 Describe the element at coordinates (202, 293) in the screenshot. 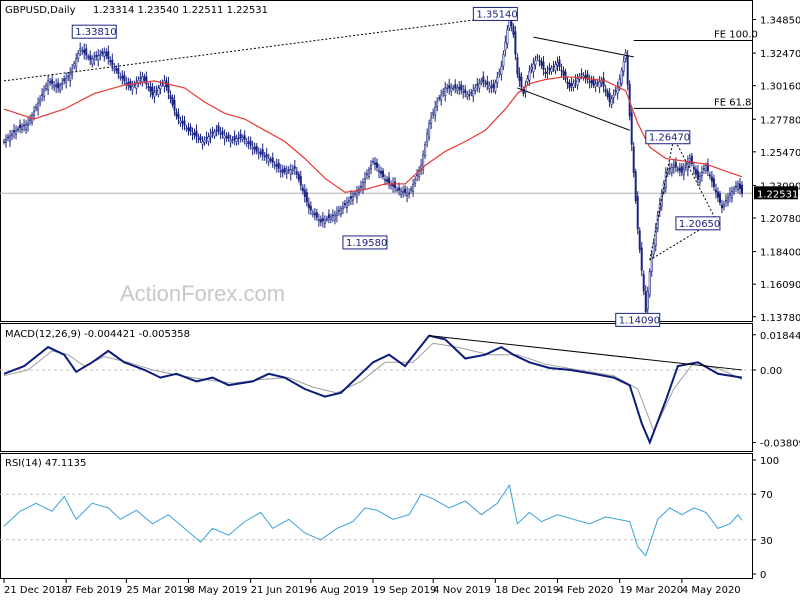

I see `watermark: ActionForex.com` at that location.